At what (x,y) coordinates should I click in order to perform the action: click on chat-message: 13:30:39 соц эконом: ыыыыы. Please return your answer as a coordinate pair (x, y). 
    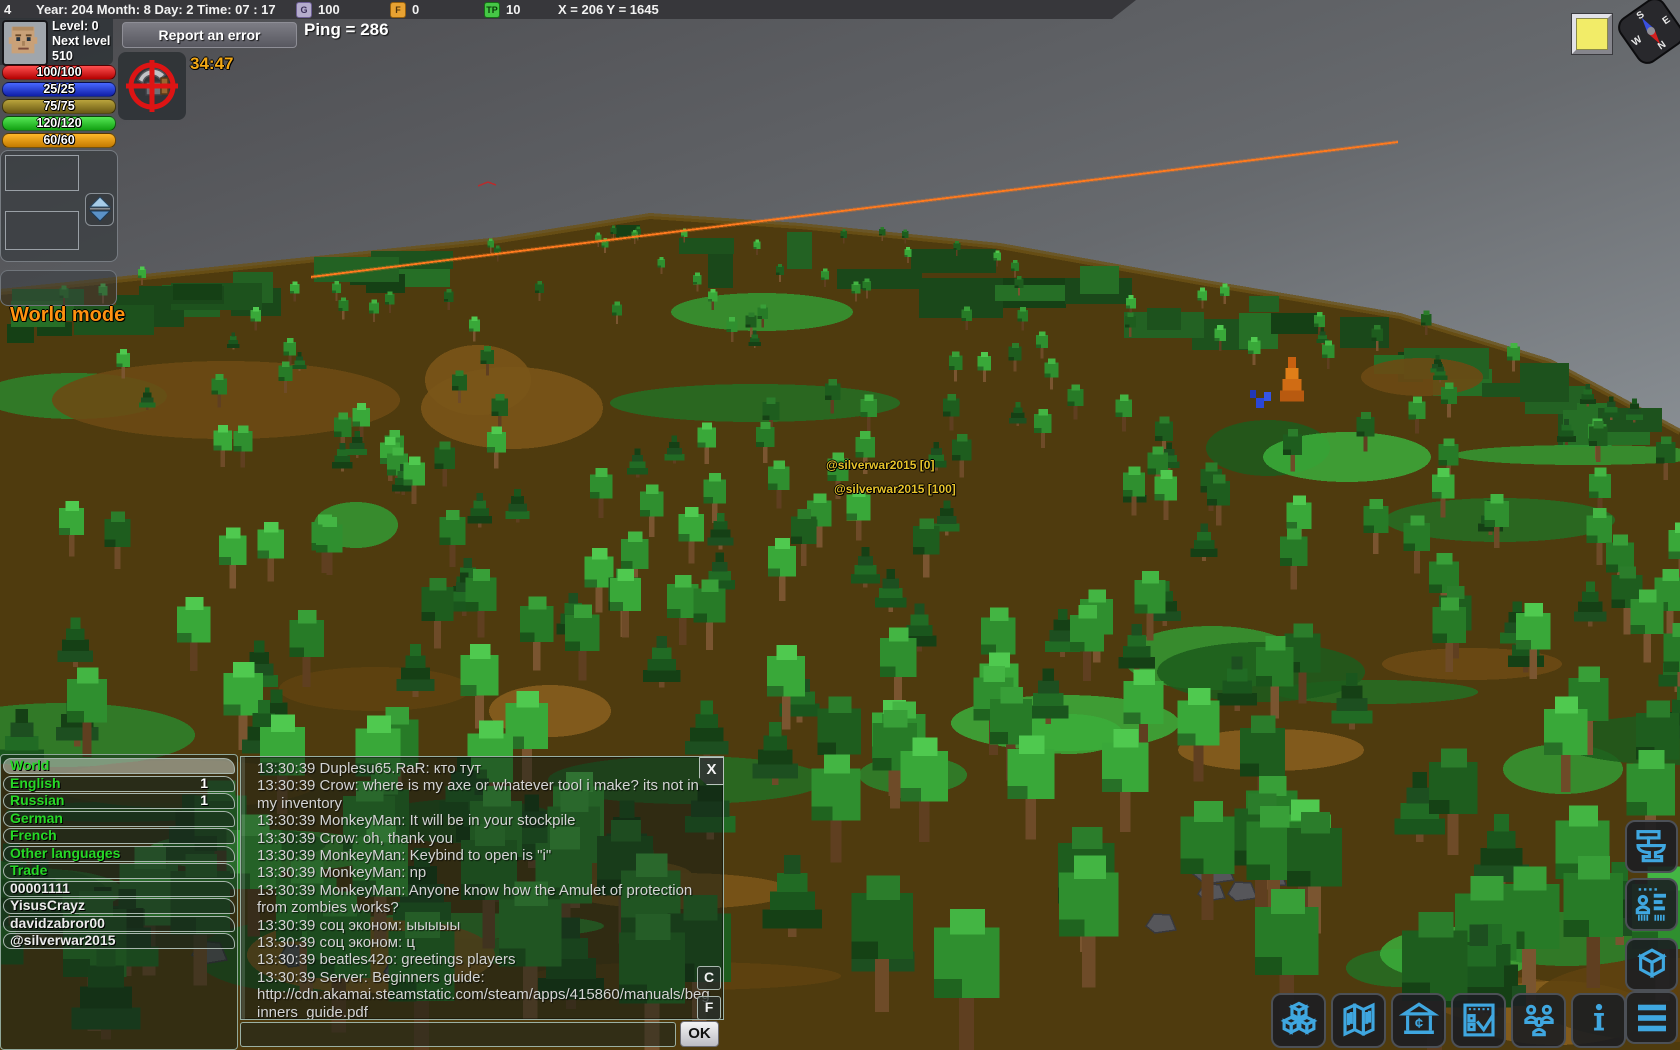
    Looking at the image, I should click on (359, 925).